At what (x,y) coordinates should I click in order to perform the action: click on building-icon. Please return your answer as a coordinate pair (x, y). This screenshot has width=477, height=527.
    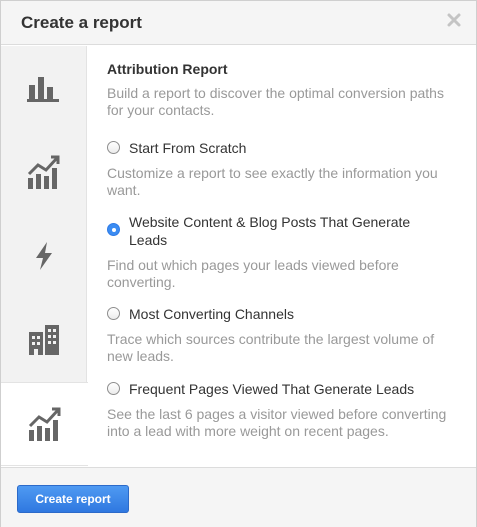
    Looking at the image, I should click on (44, 340).